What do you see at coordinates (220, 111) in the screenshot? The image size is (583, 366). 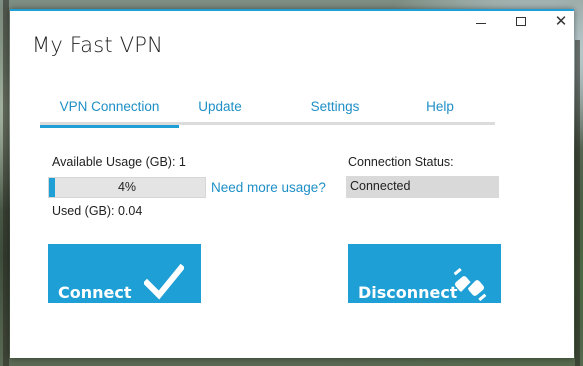 I see `tab-update: Update` at bounding box center [220, 111].